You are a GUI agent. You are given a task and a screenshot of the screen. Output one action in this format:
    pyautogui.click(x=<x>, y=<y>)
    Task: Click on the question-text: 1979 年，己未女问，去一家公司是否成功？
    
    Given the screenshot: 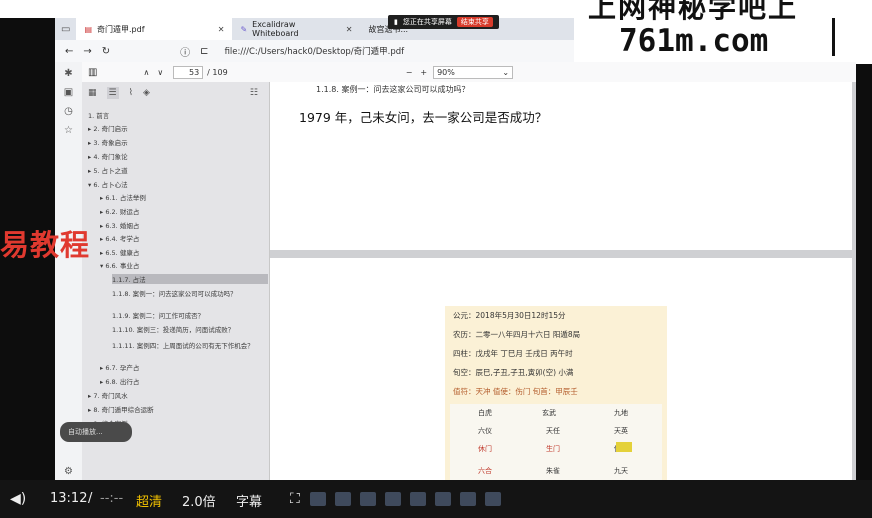 What is the action you would take?
    pyautogui.click(x=423, y=117)
    